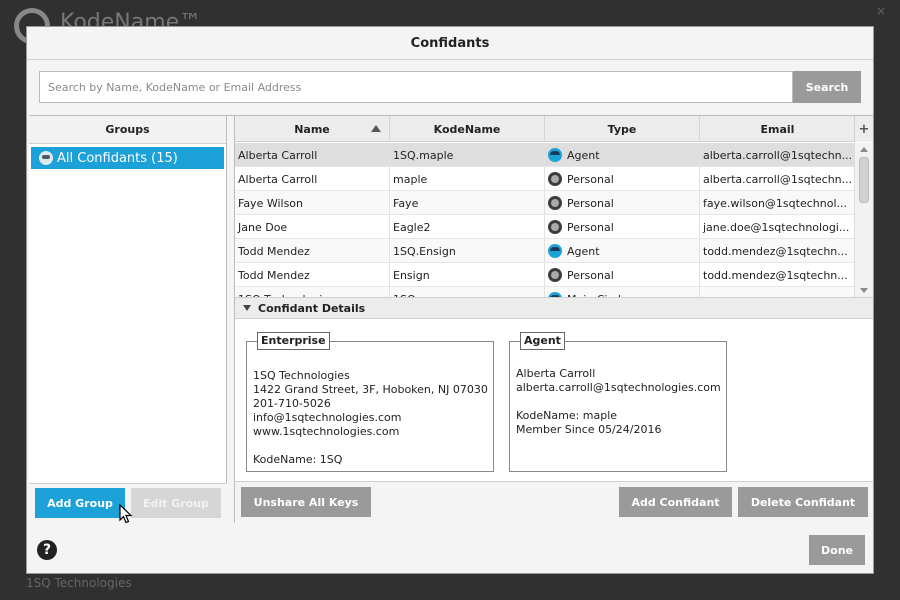  What do you see at coordinates (326, 431) in the screenshot?
I see `enterprise-website: www.1sqtechnologies.com` at bounding box center [326, 431].